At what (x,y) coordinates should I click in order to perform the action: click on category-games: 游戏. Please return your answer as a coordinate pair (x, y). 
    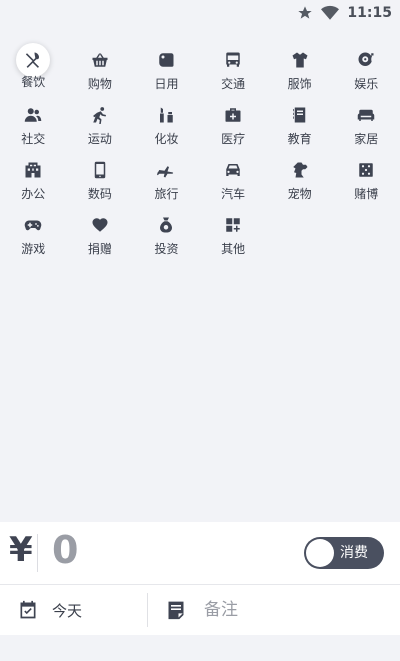
    Looking at the image, I should click on (33, 232).